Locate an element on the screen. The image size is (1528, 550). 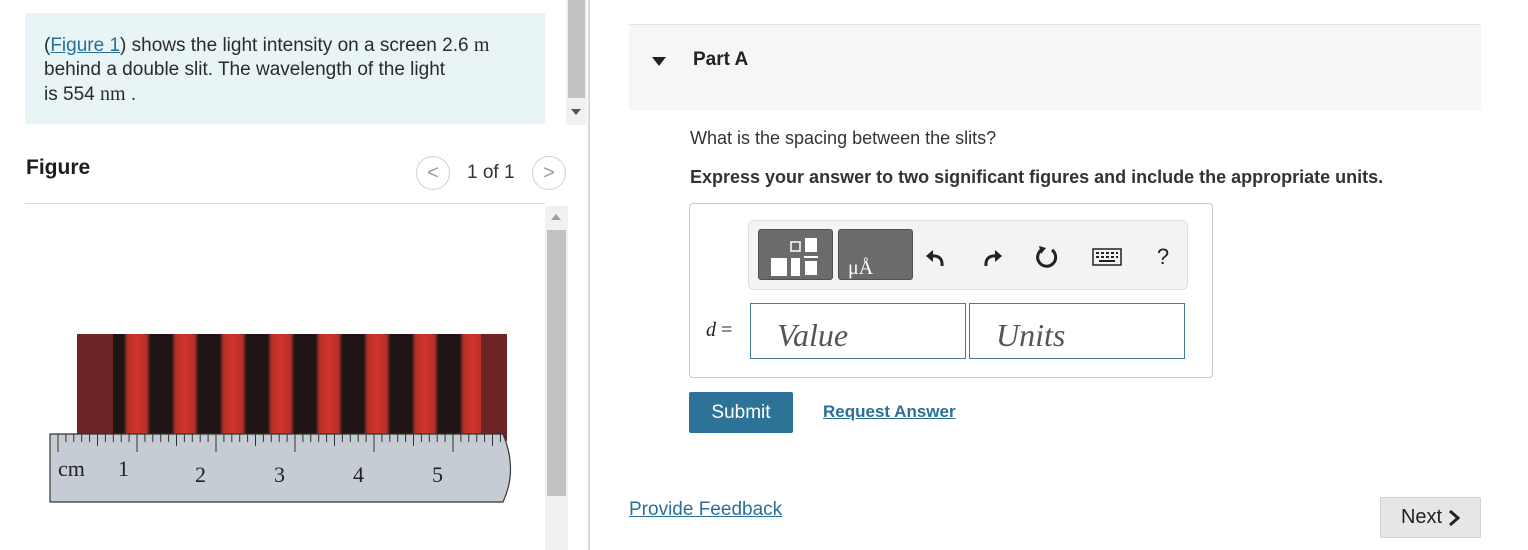
units-button: μÅ is located at coordinates (875, 254).